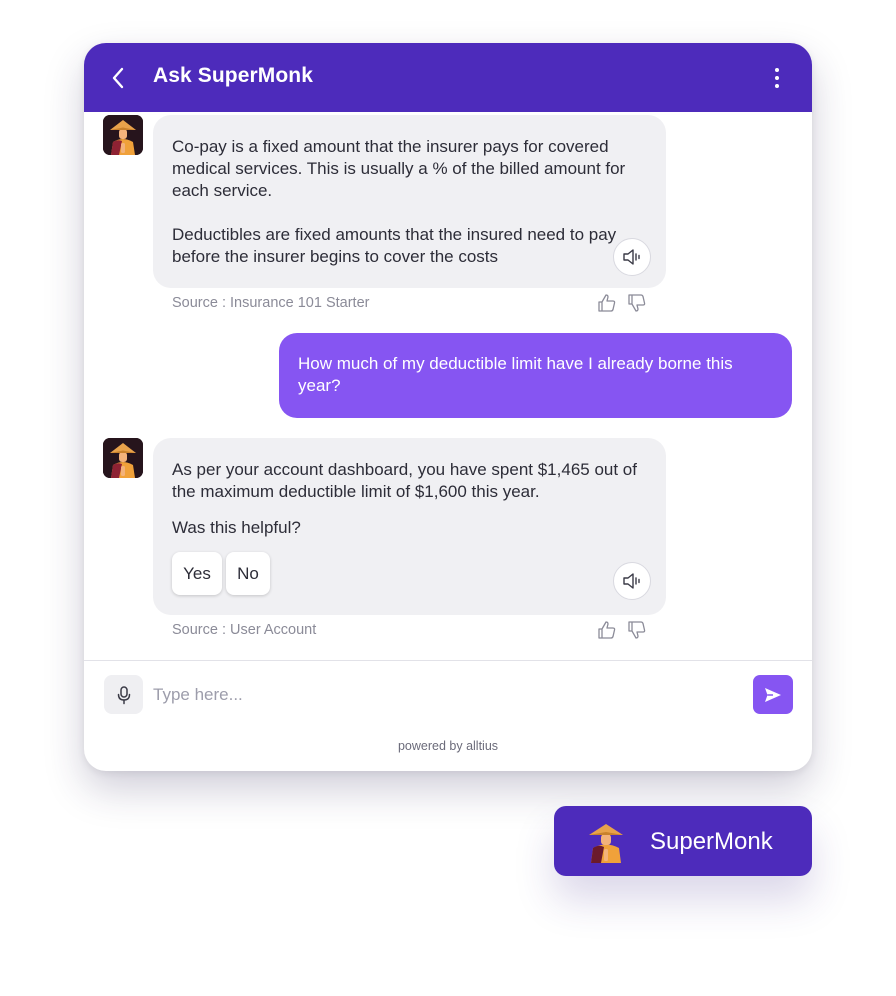 This screenshot has width=896, height=996. I want to click on chat-header: Ask SuperMonk, so click(448, 77).